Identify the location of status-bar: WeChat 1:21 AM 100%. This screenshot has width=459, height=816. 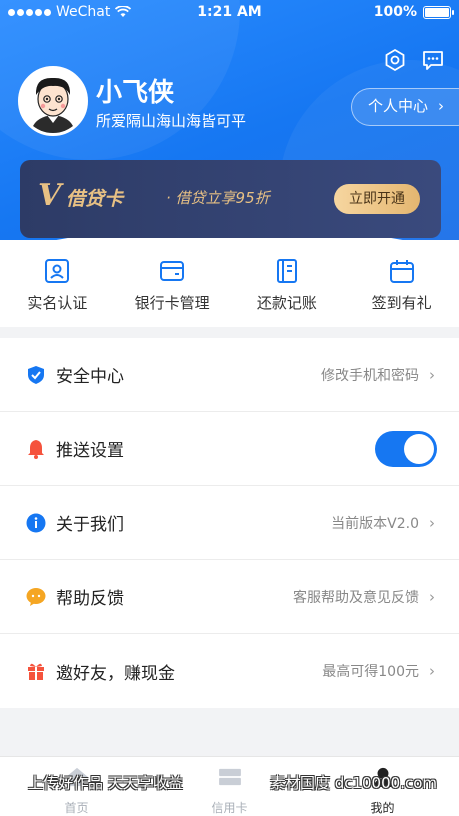
(229, 13).